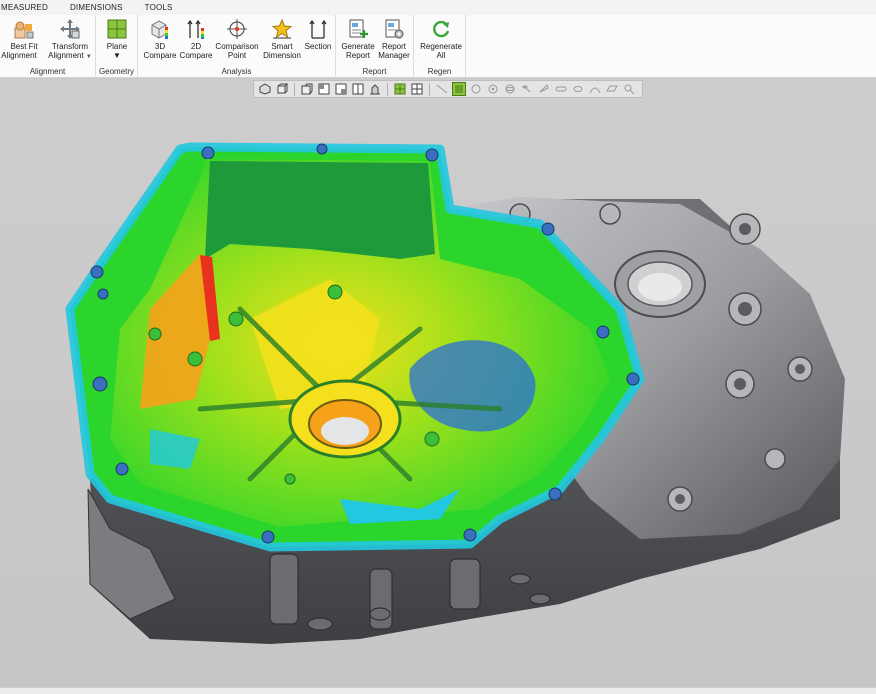 The height and width of the screenshot is (694, 876). Describe the element at coordinates (527, 89) in the screenshot. I see `cylinder-tool-button` at that location.